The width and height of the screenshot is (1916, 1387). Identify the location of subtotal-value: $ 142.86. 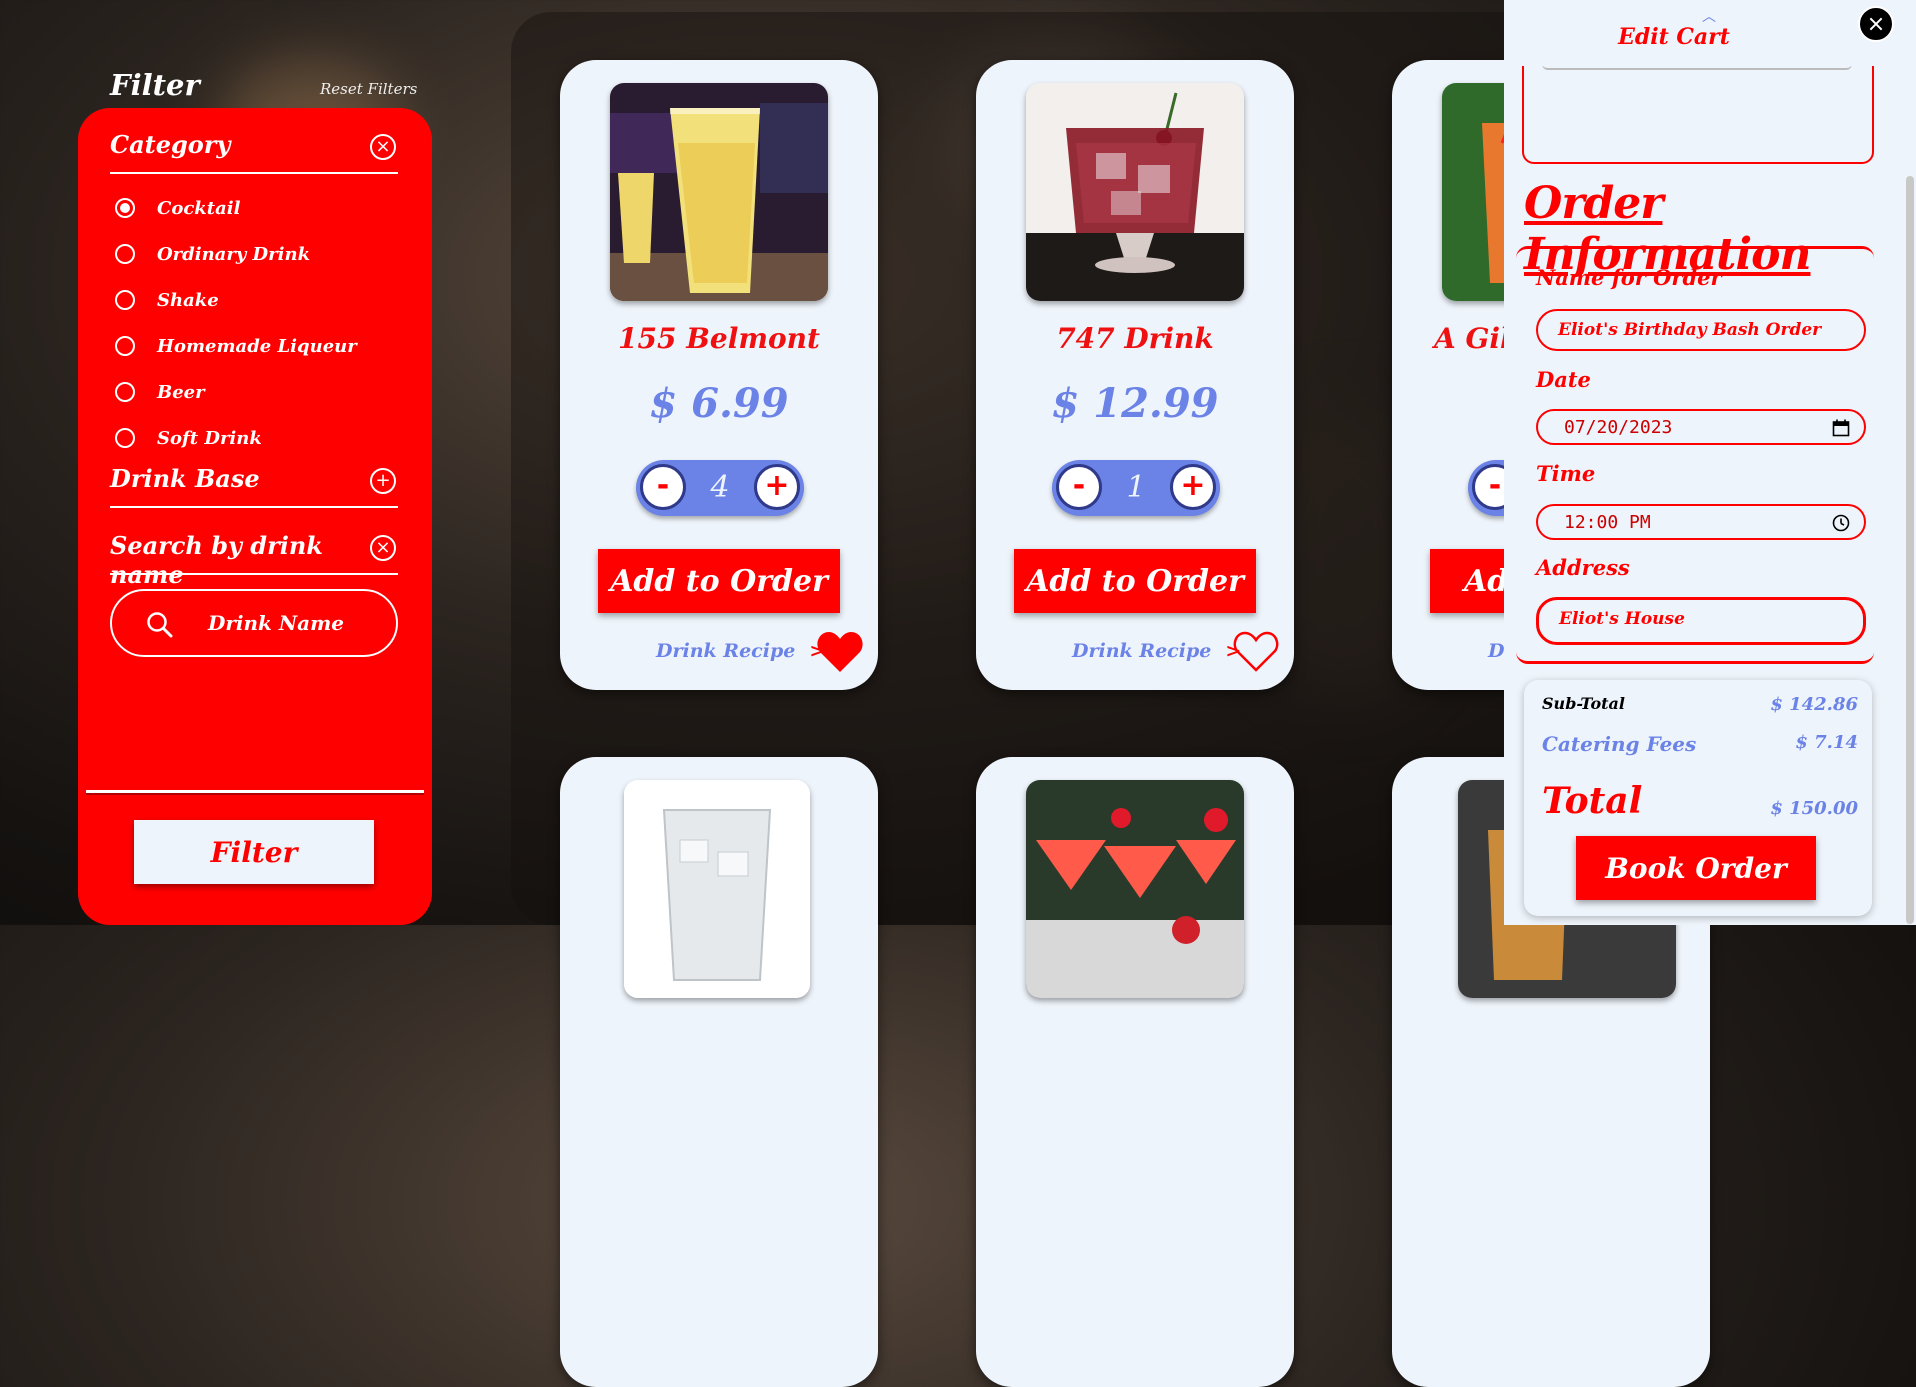
(1814, 704).